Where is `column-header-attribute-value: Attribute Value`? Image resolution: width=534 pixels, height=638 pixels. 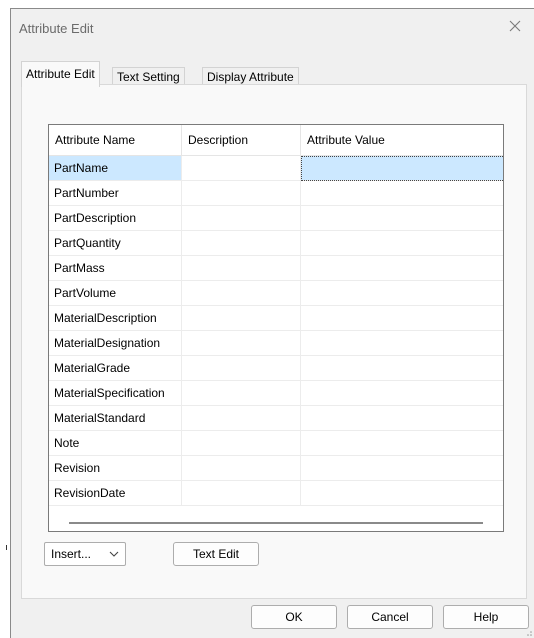 column-header-attribute-value: Attribute Value is located at coordinates (402, 140).